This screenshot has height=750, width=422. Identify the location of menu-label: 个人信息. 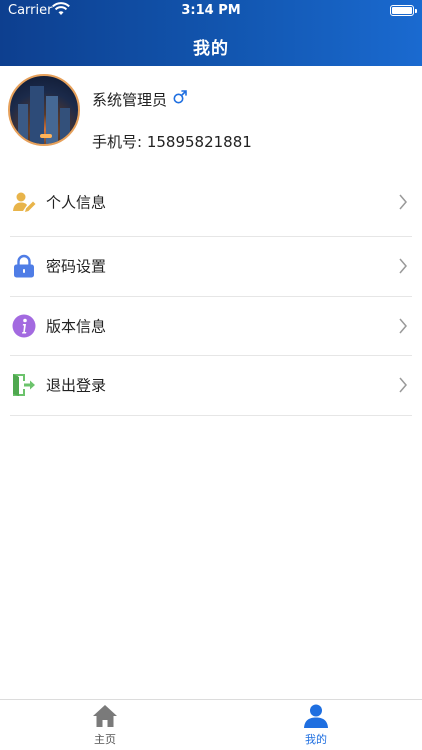
(76, 202).